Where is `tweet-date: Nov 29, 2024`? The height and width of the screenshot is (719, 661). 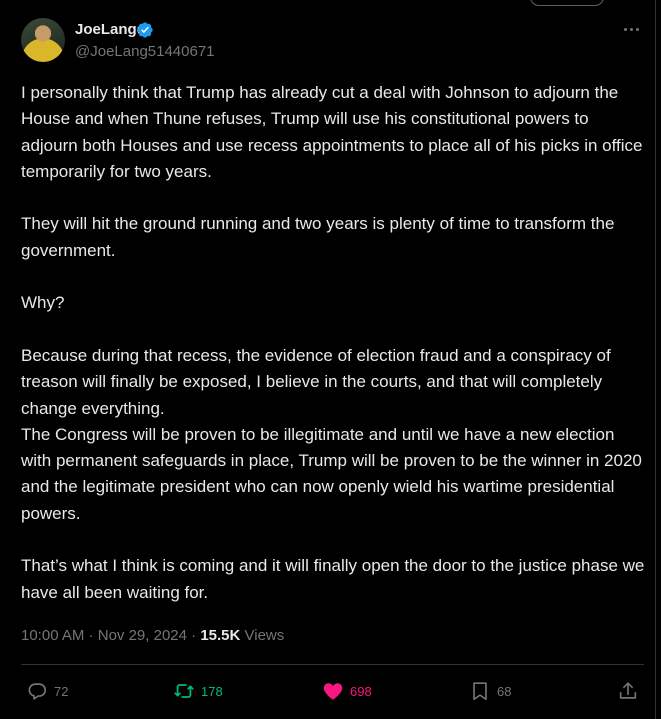
tweet-date: Nov 29, 2024 is located at coordinates (142, 635).